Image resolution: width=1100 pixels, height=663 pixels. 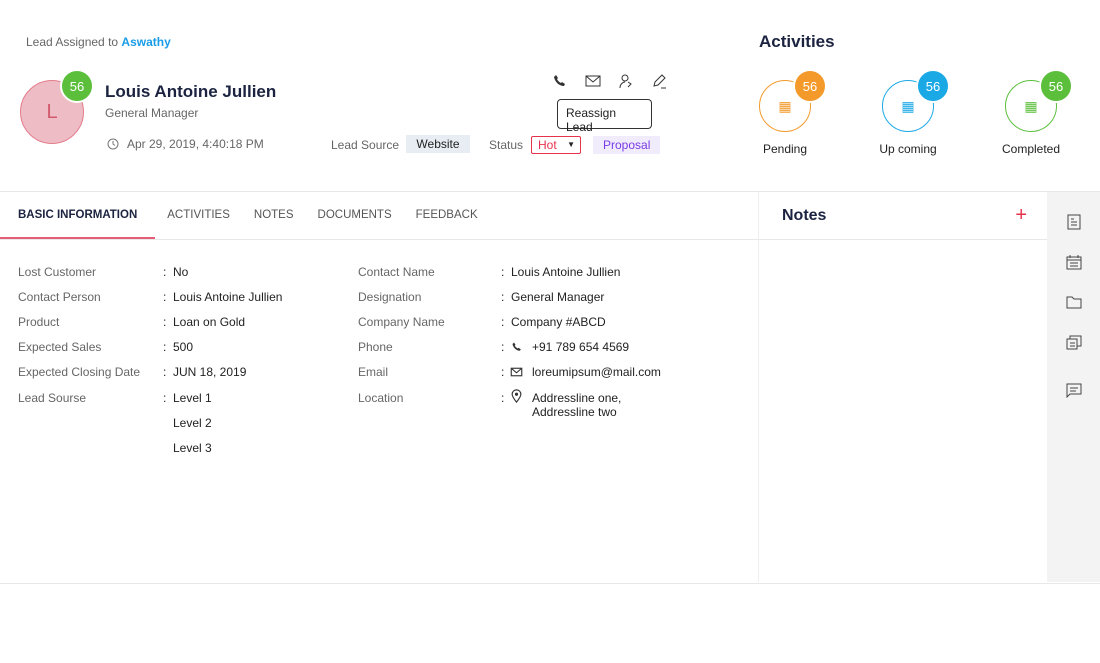 What do you see at coordinates (810, 86) in the screenshot?
I see `pending-count: 56` at bounding box center [810, 86].